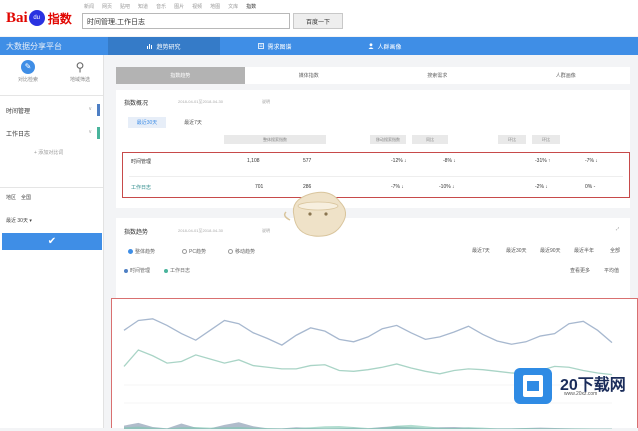  I want to click on trend-icon, so click(150, 46).